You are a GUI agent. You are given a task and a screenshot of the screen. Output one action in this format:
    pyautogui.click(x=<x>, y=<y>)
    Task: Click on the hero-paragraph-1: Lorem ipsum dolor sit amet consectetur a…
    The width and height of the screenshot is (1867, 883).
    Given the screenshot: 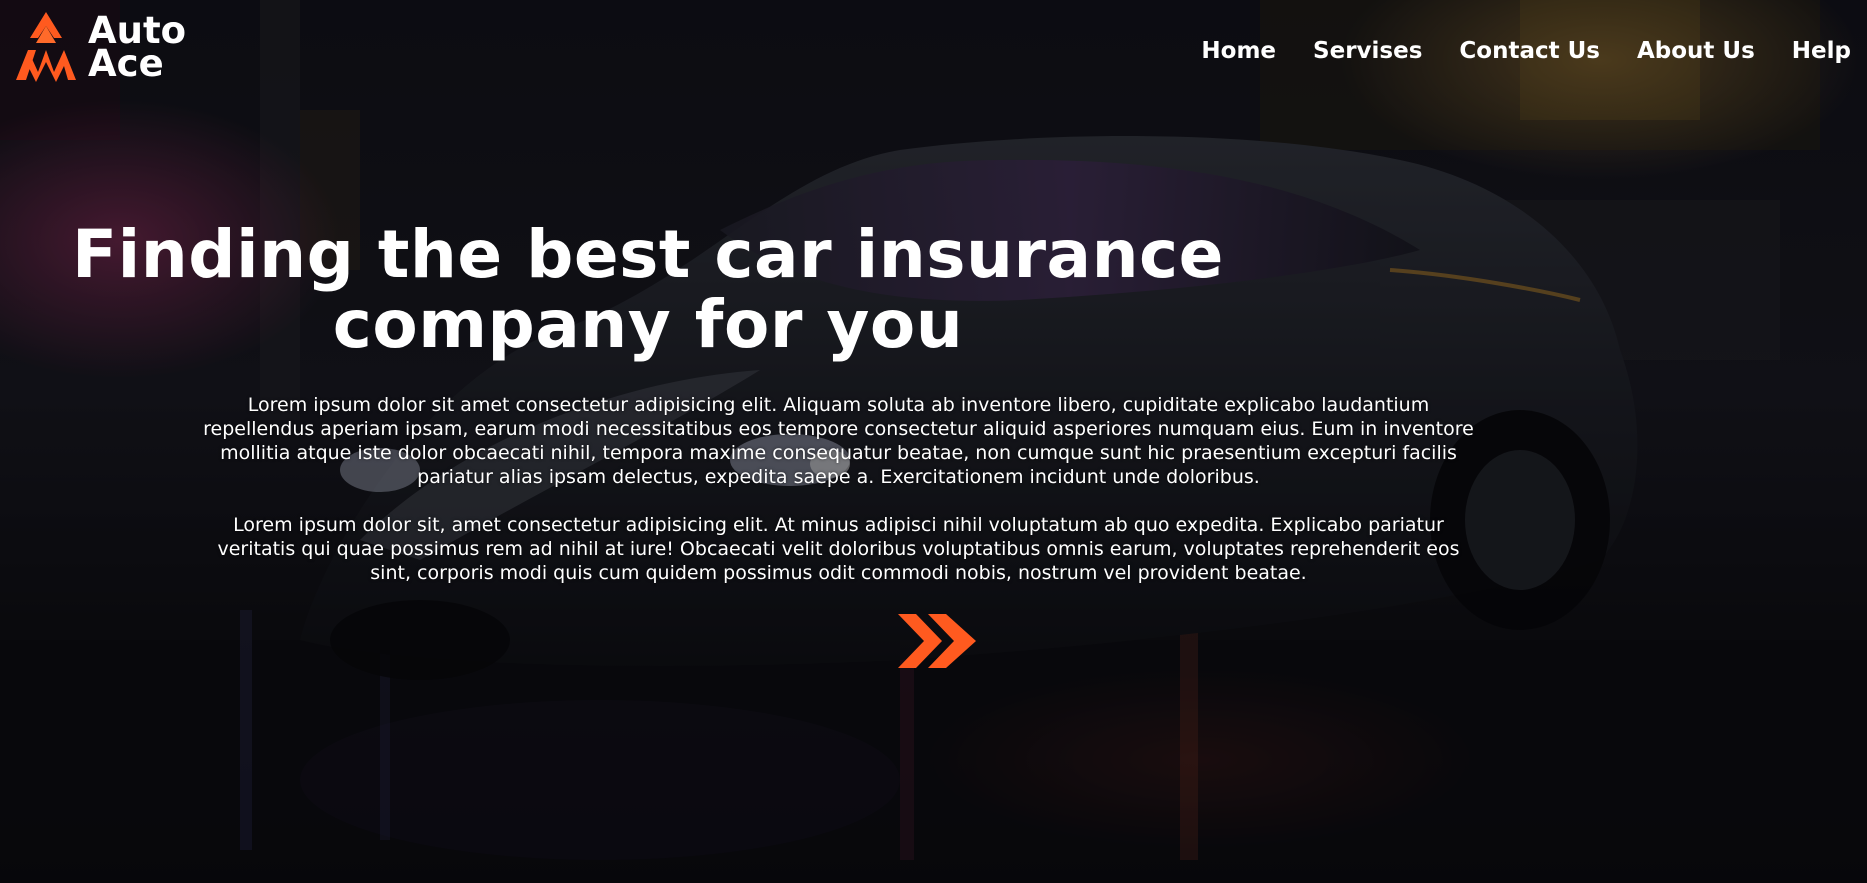 What is the action you would take?
    pyautogui.click(x=838, y=441)
    